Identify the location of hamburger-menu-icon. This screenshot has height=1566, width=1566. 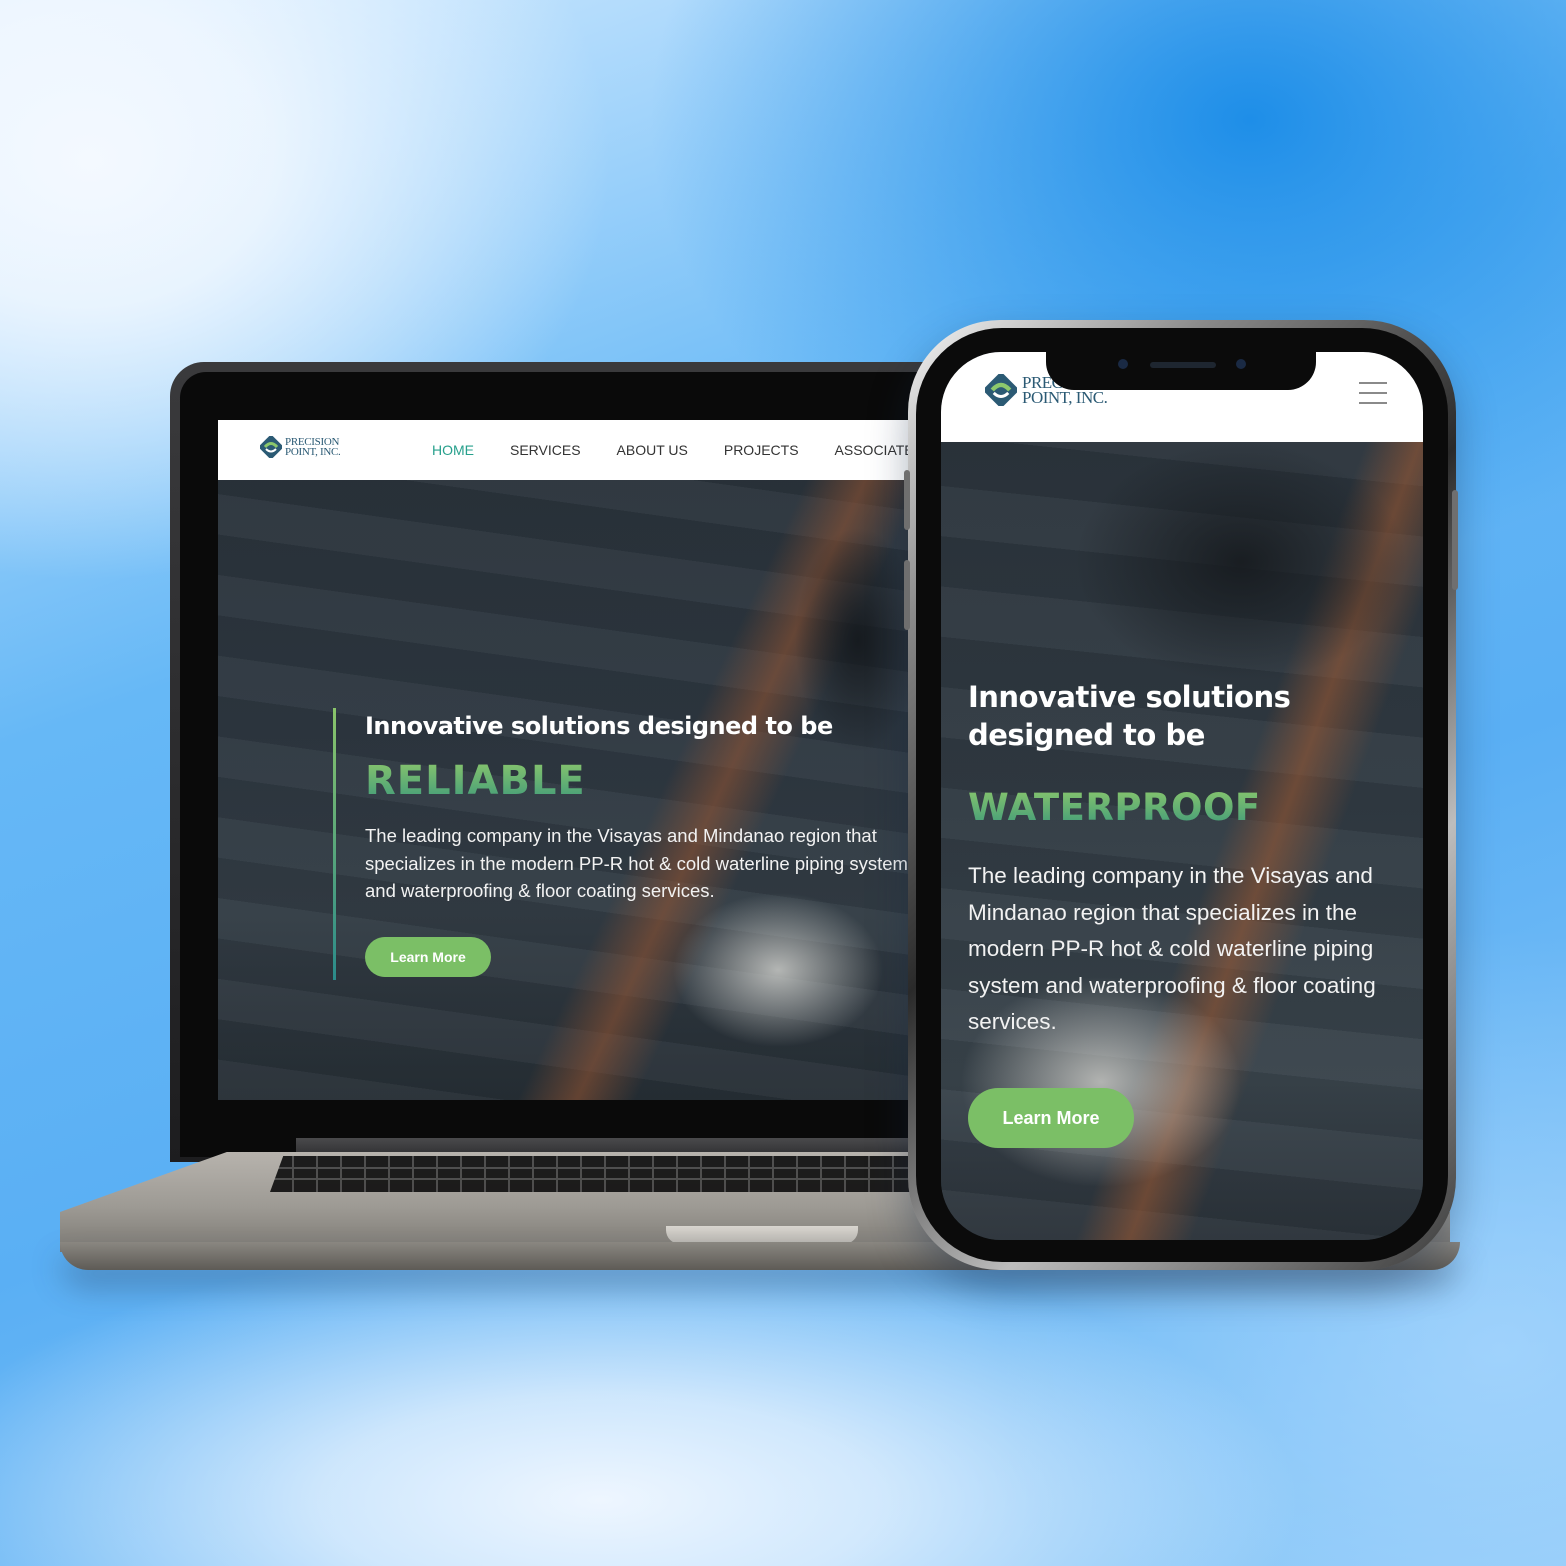
(1373, 393).